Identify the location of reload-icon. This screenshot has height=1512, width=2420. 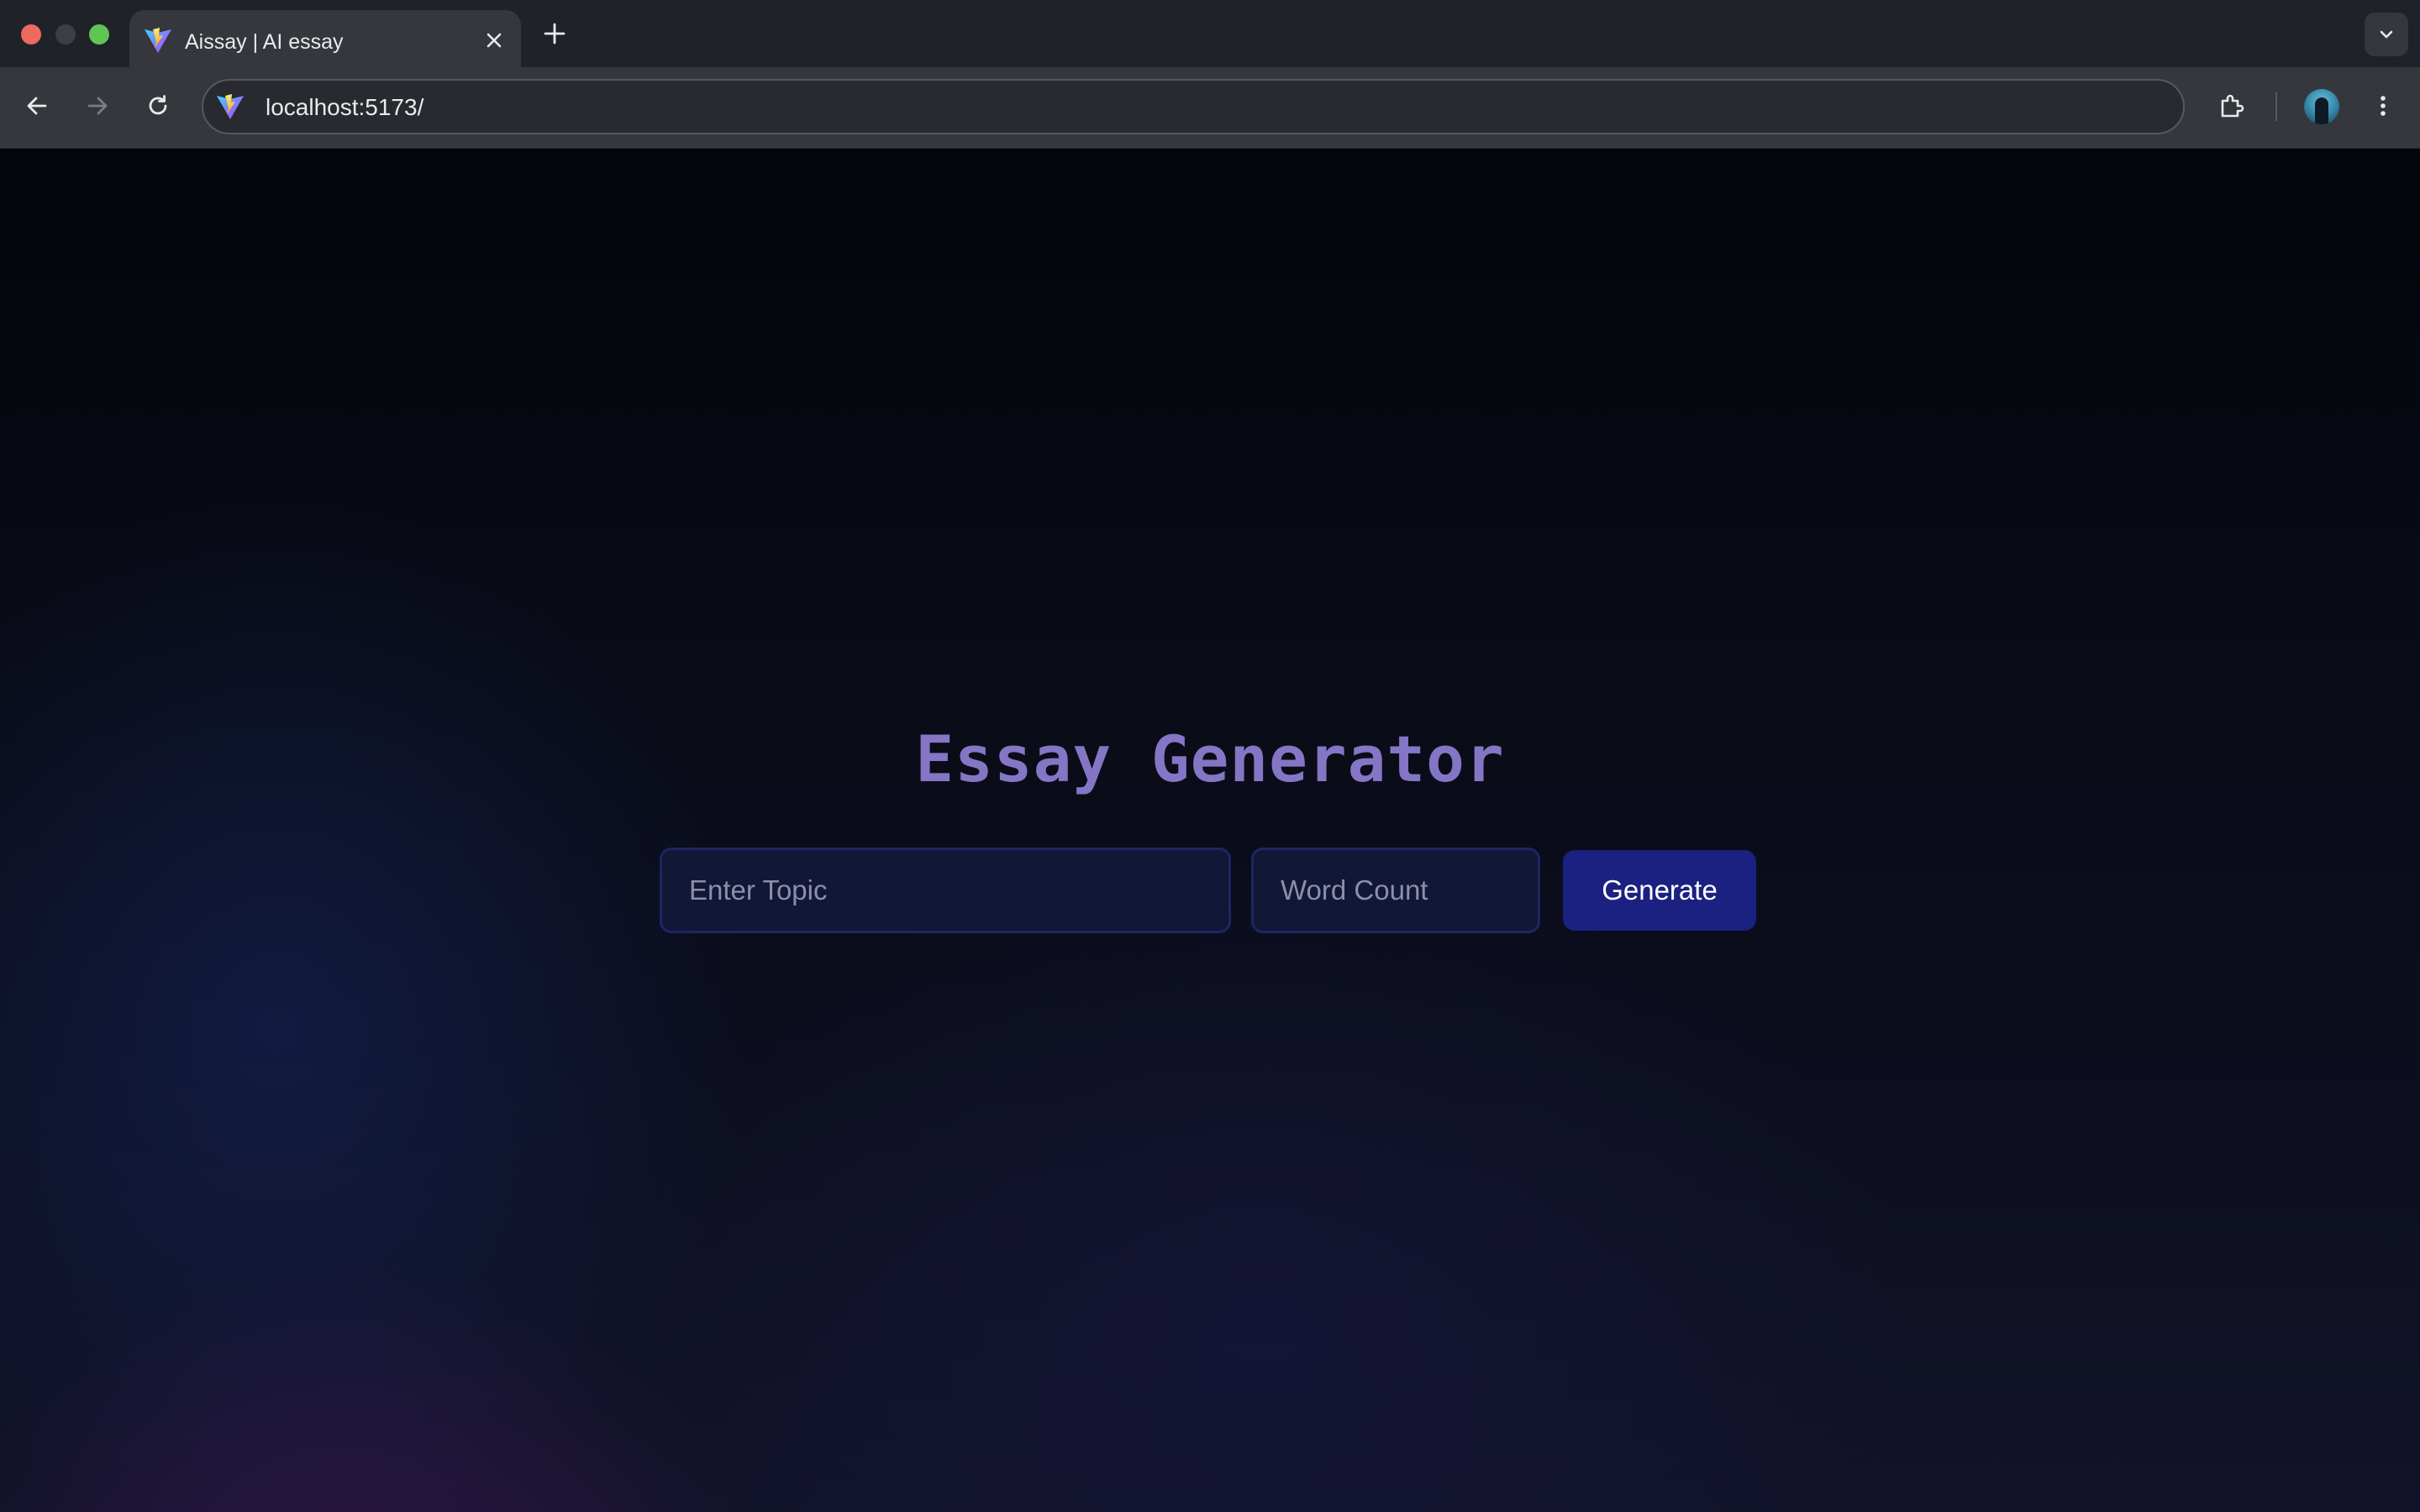
(158, 105).